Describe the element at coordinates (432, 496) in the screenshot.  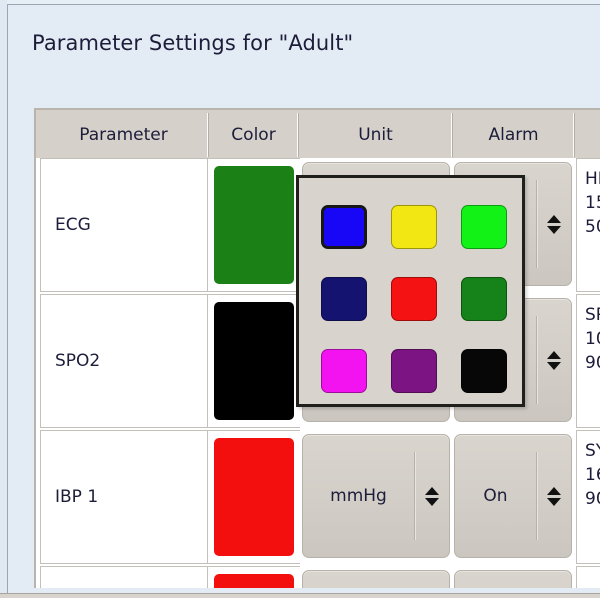
I see `unit-combo-spinner` at that location.